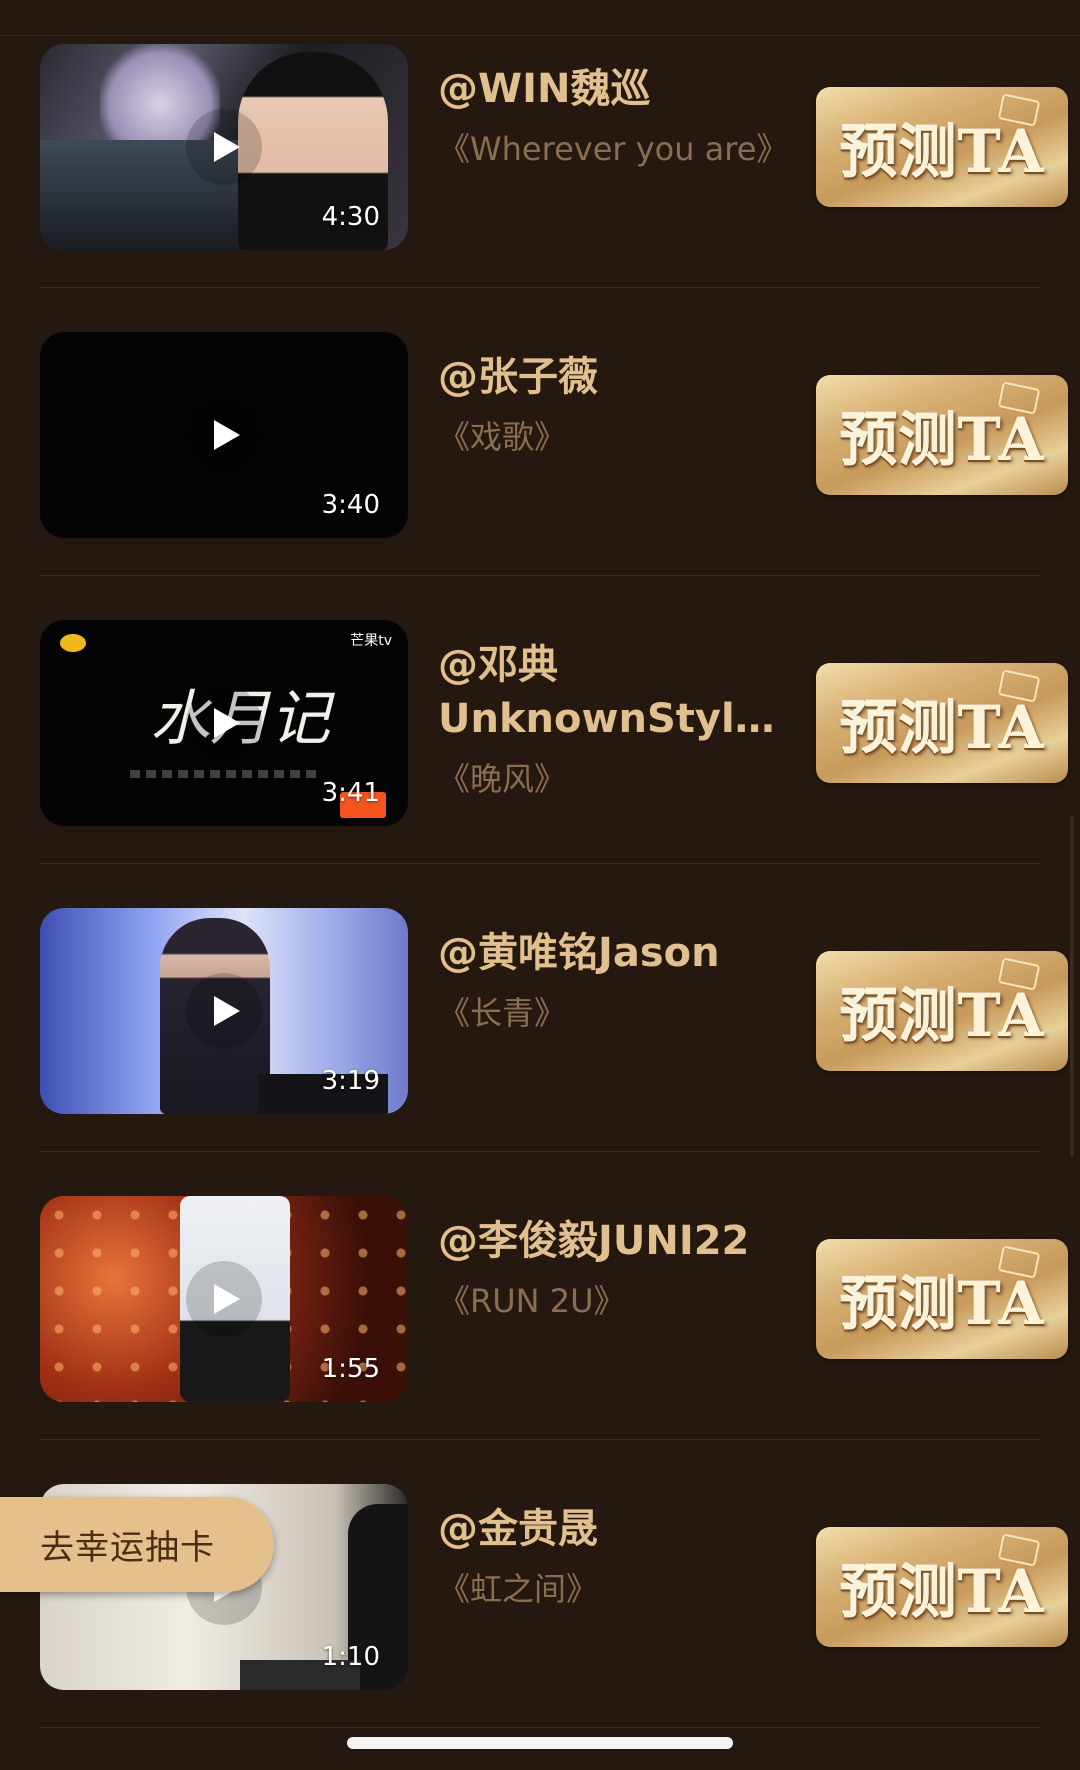 The width and height of the screenshot is (1080, 1770). I want to click on song-title: 《RUN 2U》, so click(532, 1301).